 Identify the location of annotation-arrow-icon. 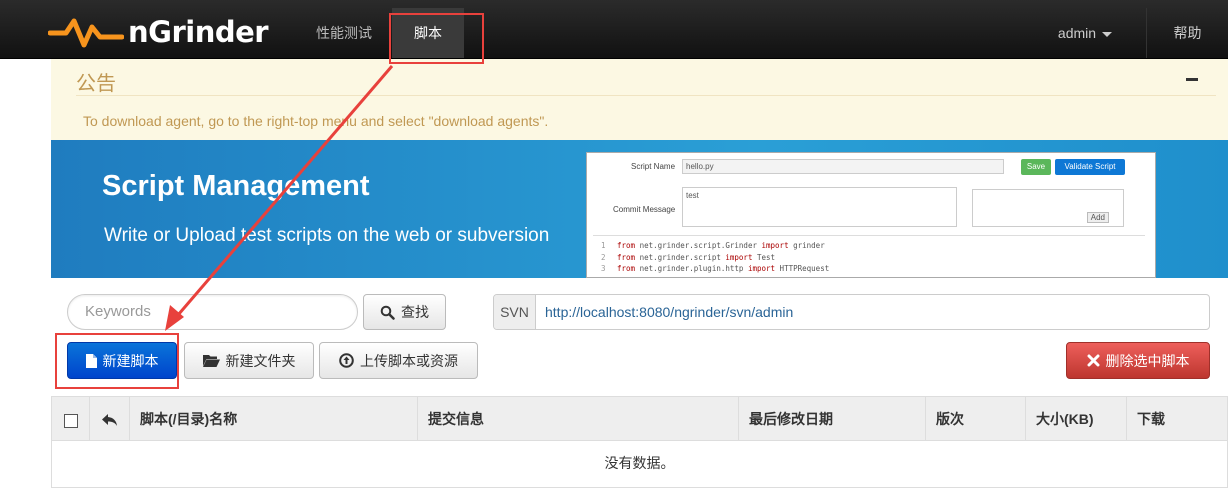
(279, 198).